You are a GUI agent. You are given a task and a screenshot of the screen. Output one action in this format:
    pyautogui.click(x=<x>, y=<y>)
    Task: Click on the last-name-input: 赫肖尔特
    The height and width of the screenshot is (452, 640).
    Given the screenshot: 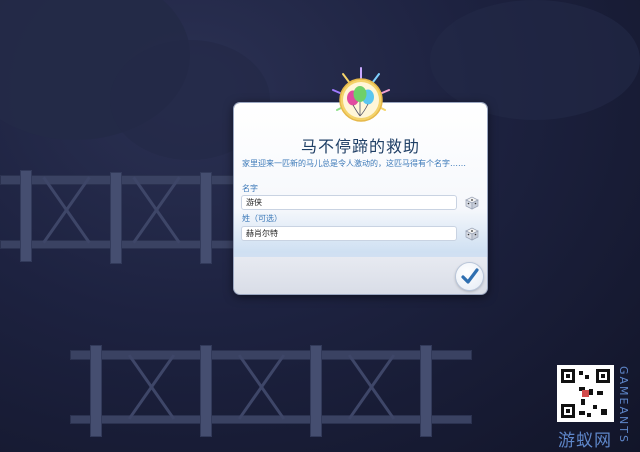 What is the action you would take?
    pyautogui.click(x=349, y=233)
    